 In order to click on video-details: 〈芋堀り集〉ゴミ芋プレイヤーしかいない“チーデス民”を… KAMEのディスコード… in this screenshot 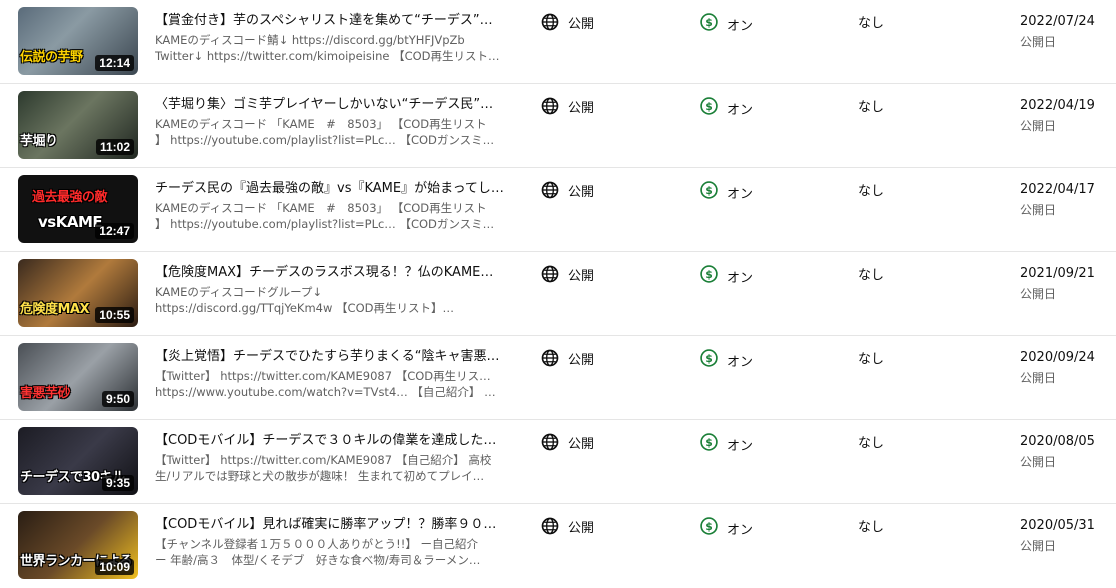, I will do `click(330, 122)`.